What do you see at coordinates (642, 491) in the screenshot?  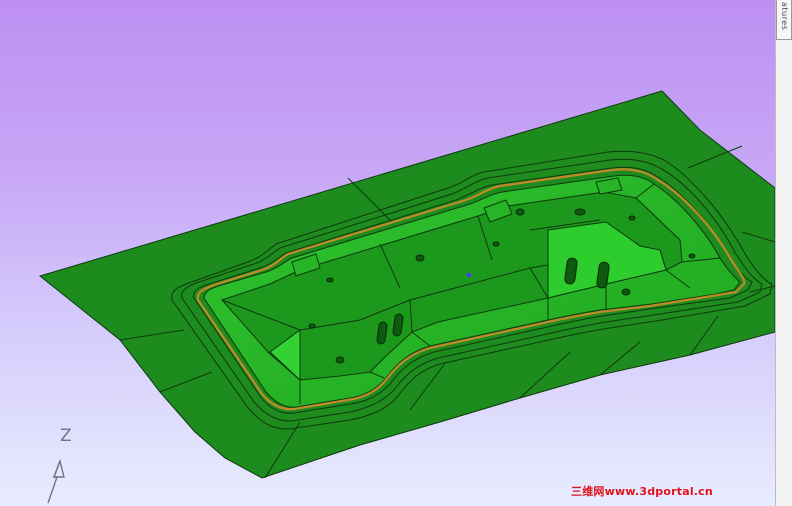 I see `watermark-text: 三维网www.3dportal.cn` at bounding box center [642, 491].